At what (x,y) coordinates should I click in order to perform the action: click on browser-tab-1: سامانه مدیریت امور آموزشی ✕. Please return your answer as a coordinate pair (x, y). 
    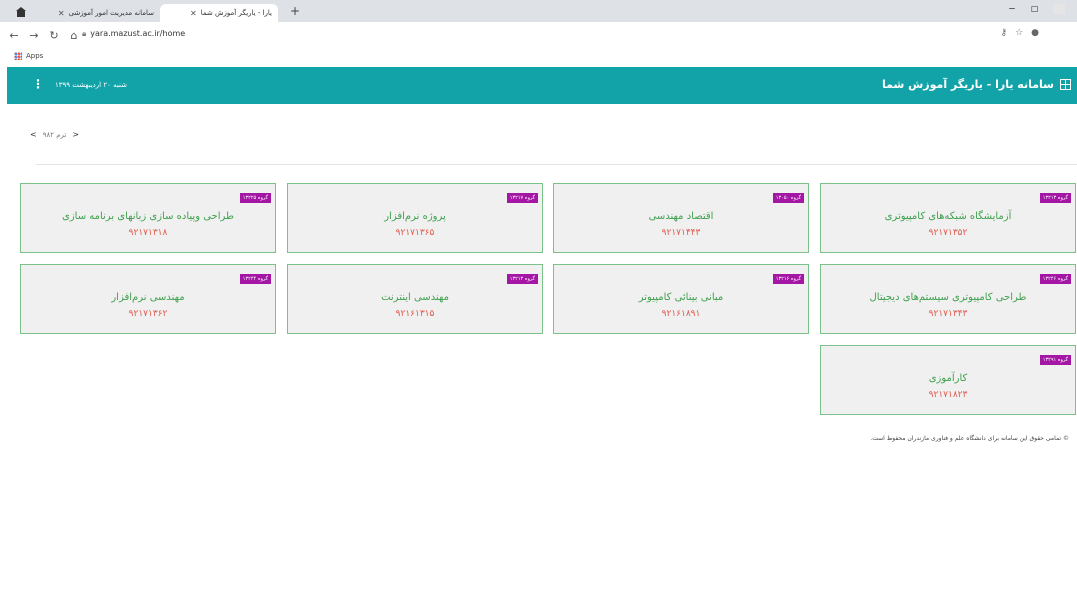
    Looking at the image, I should click on (85, 13).